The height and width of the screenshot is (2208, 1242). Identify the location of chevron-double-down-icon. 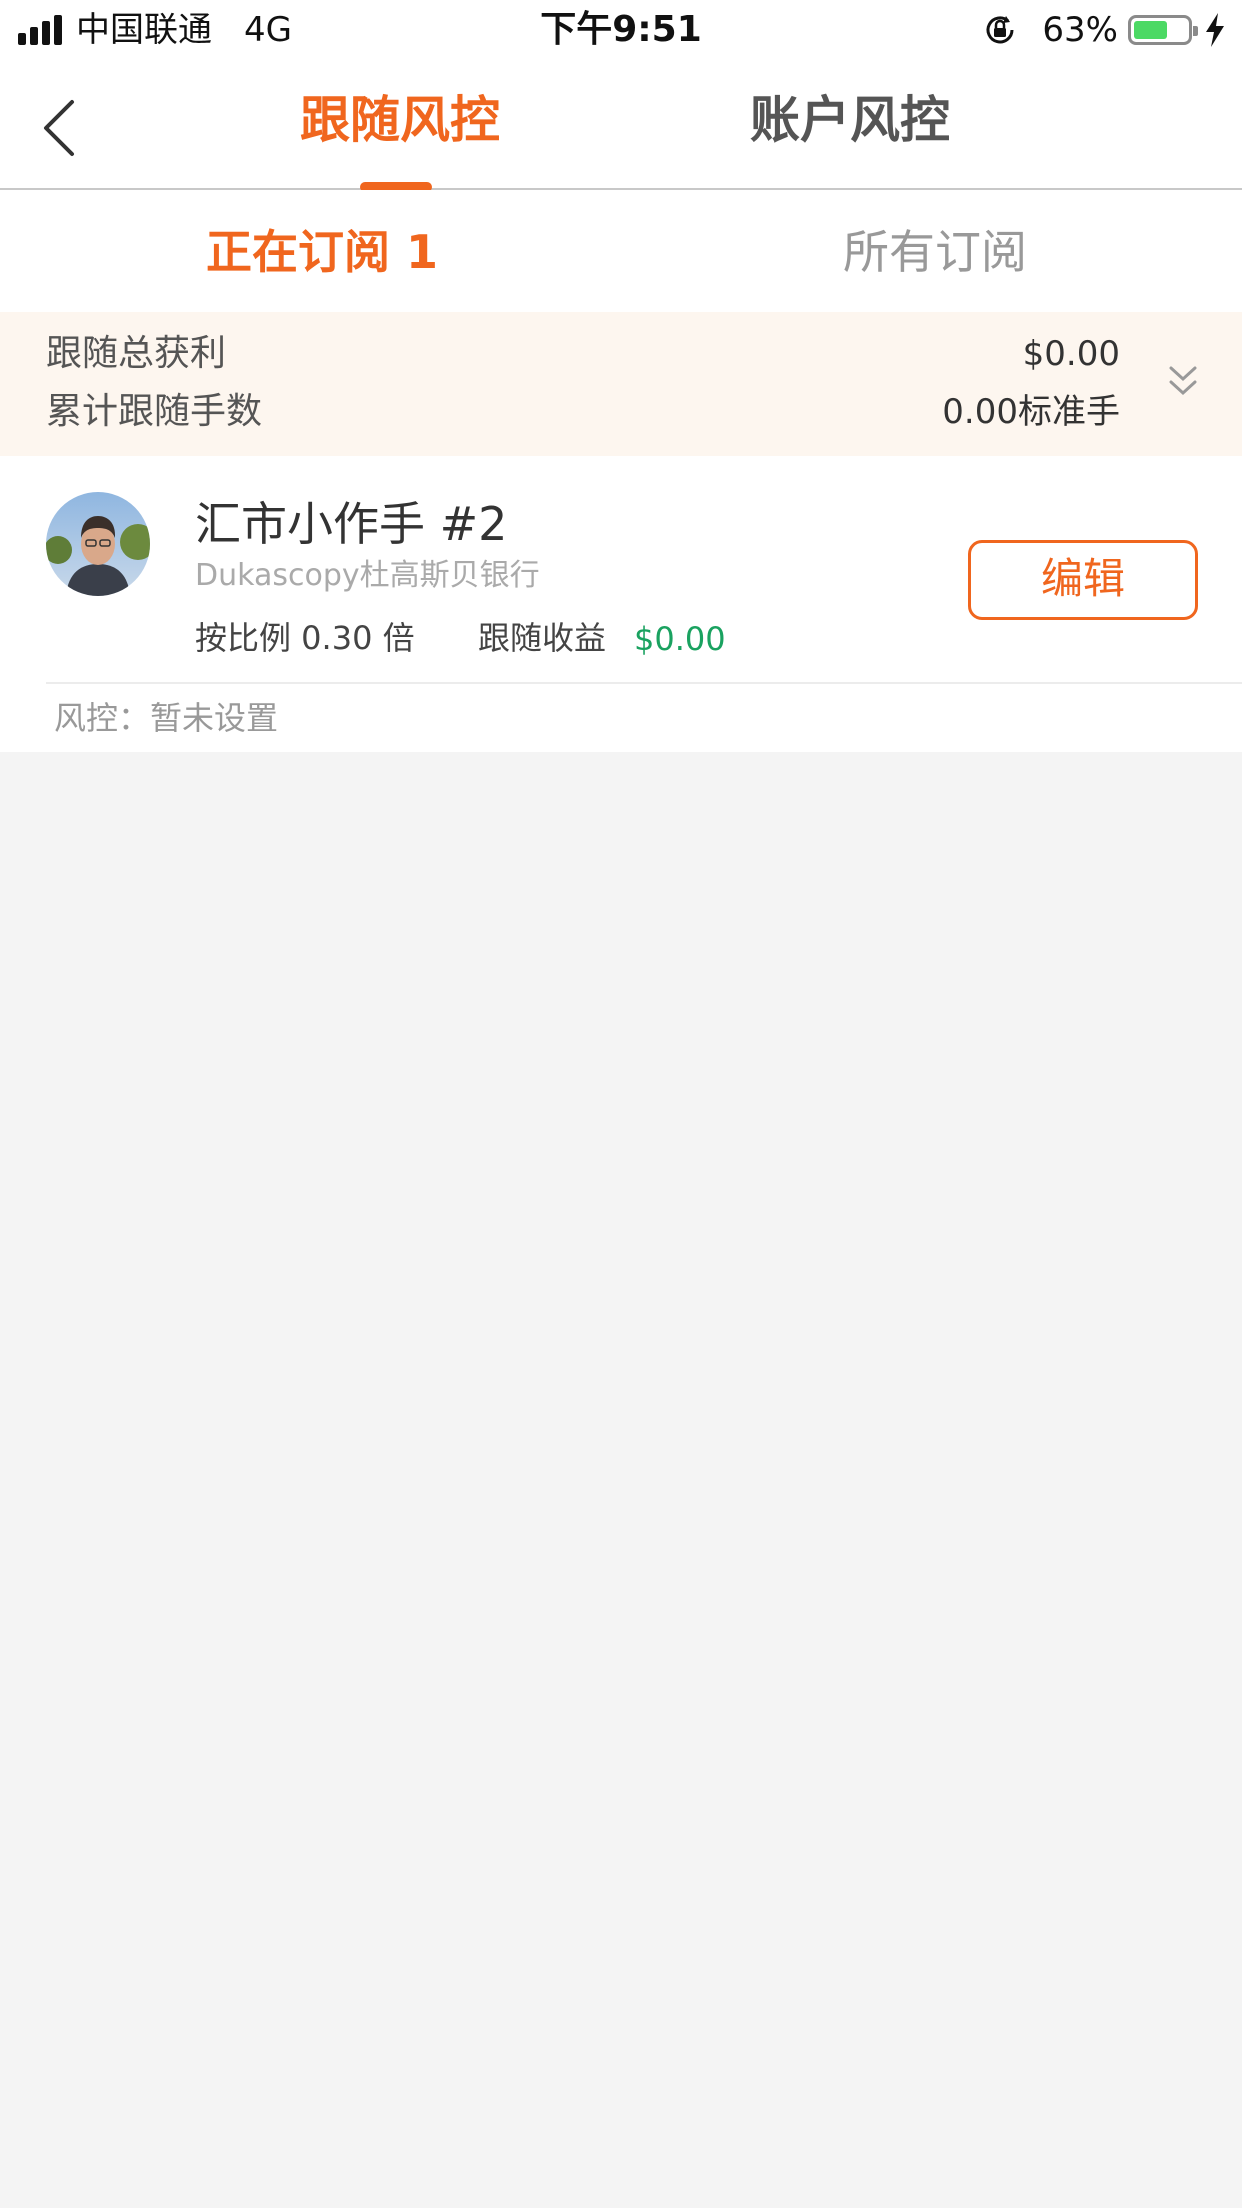
(1183, 382).